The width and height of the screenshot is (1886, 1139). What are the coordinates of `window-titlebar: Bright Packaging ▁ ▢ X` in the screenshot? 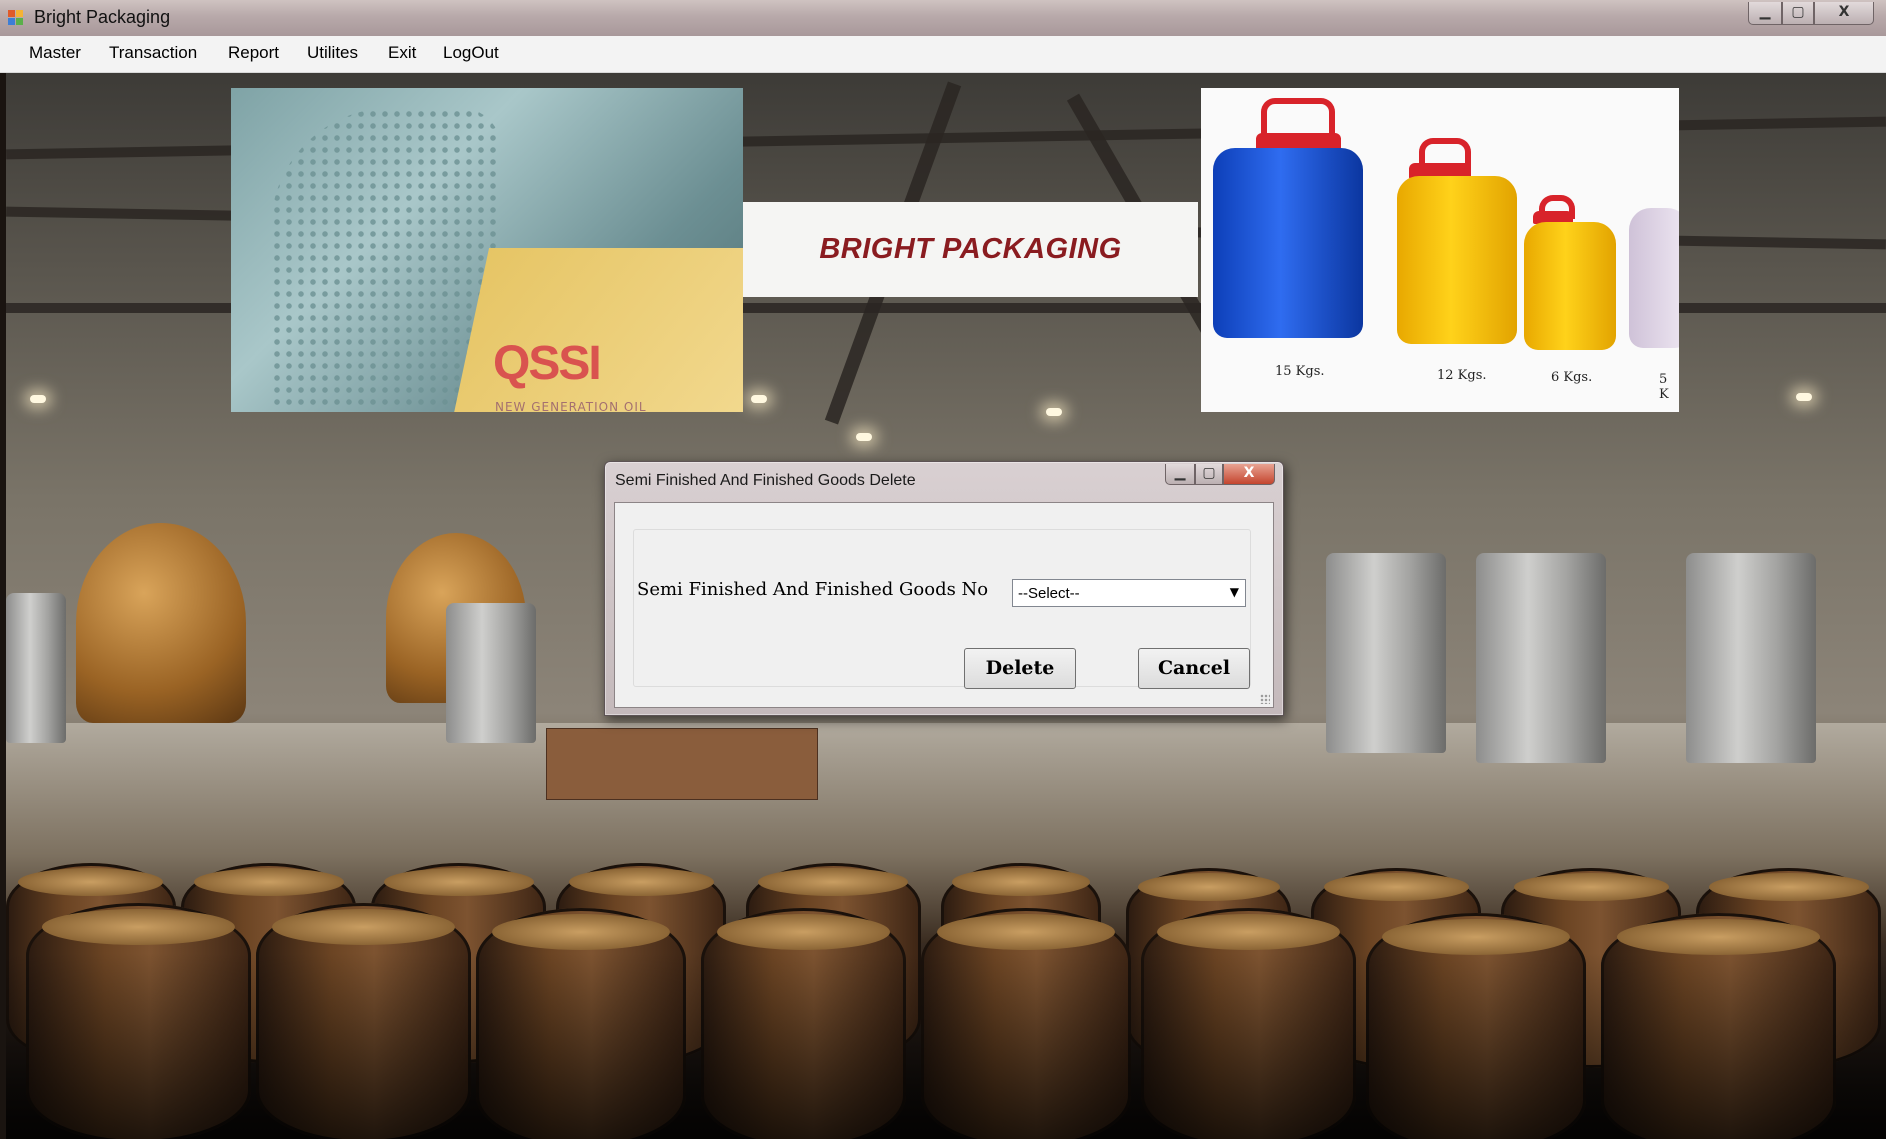 It's located at (943, 18).